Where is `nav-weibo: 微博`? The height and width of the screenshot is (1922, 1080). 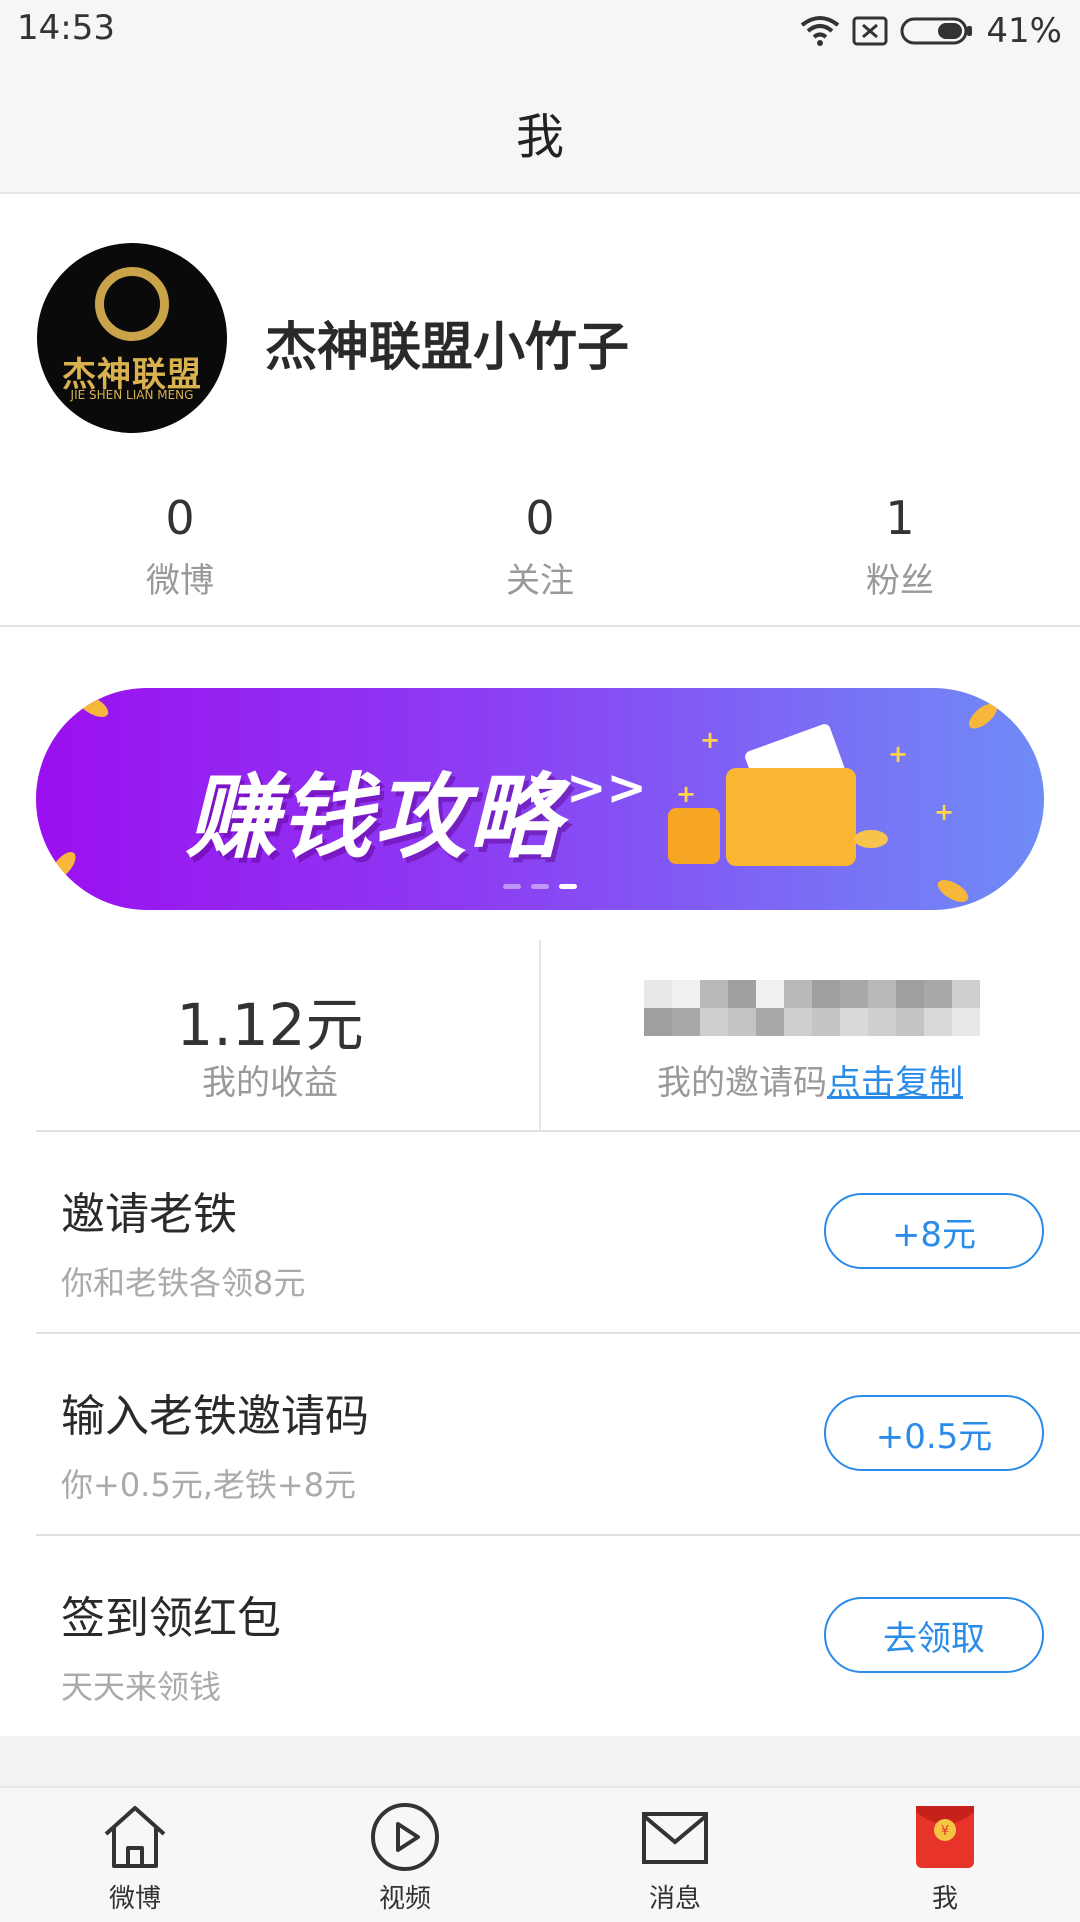
nav-weibo: 微博 is located at coordinates (135, 1858).